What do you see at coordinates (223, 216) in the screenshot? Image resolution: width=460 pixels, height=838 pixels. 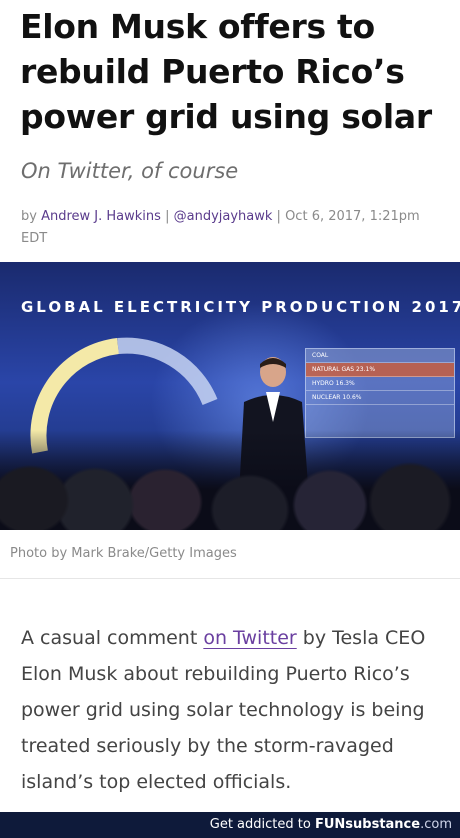 I see `twitter-handle-link: @andyjayhawk` at bounding box center [223, 216].